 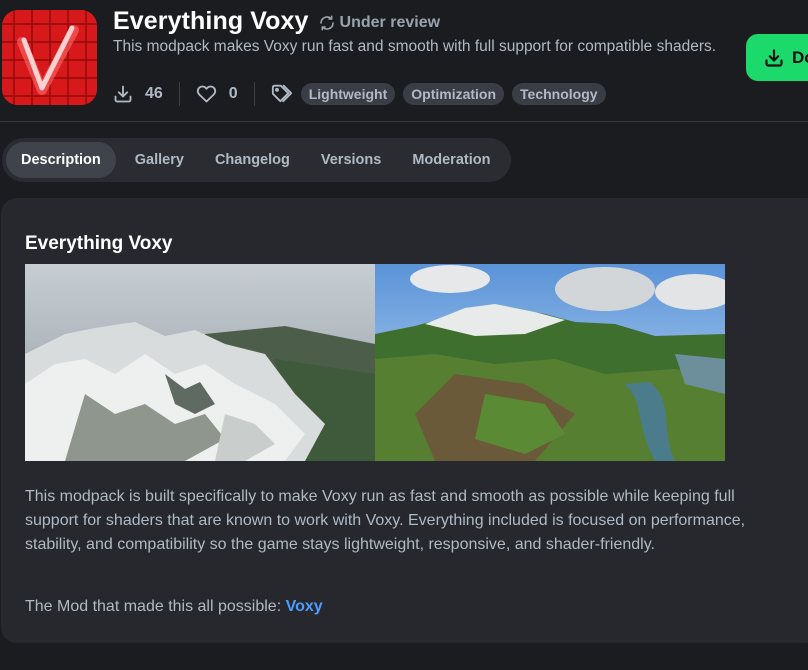 What do you see at coordinates (233, 93) in the screenshot?
I see `follows-count: 0` at bounding box center [233, 93].